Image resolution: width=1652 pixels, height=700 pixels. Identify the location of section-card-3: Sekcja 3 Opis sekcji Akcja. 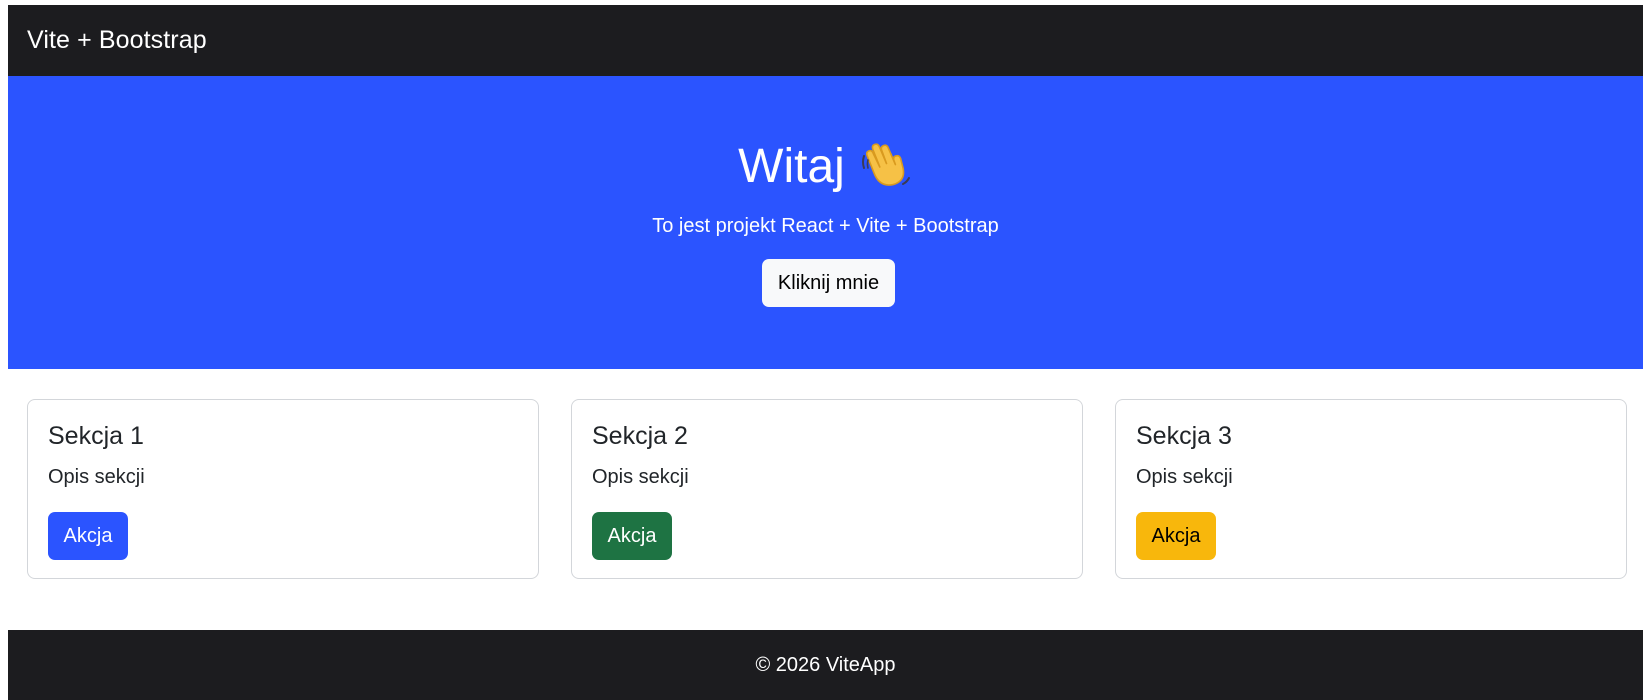
(1371, 489).